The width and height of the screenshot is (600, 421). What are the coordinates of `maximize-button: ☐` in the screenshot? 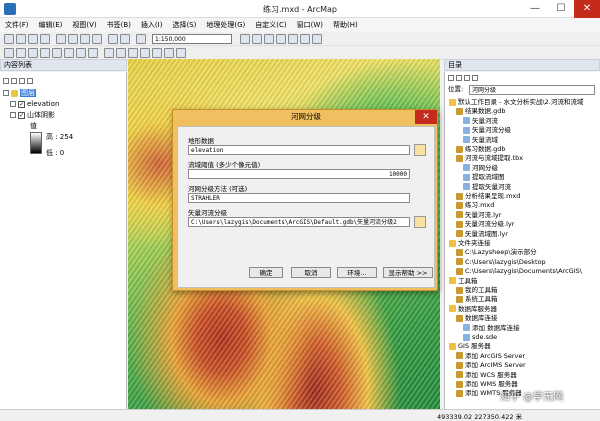 It's located at (561, 9).